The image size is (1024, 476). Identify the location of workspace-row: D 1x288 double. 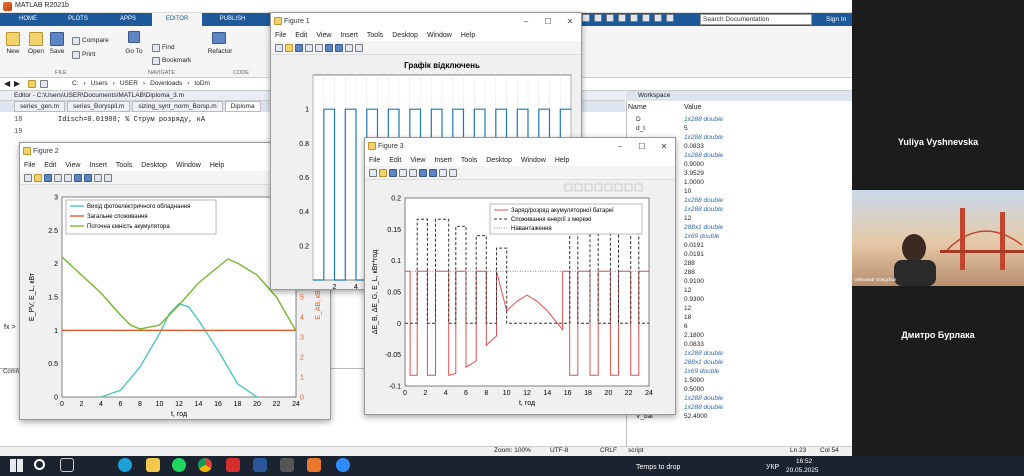
(738, 119).